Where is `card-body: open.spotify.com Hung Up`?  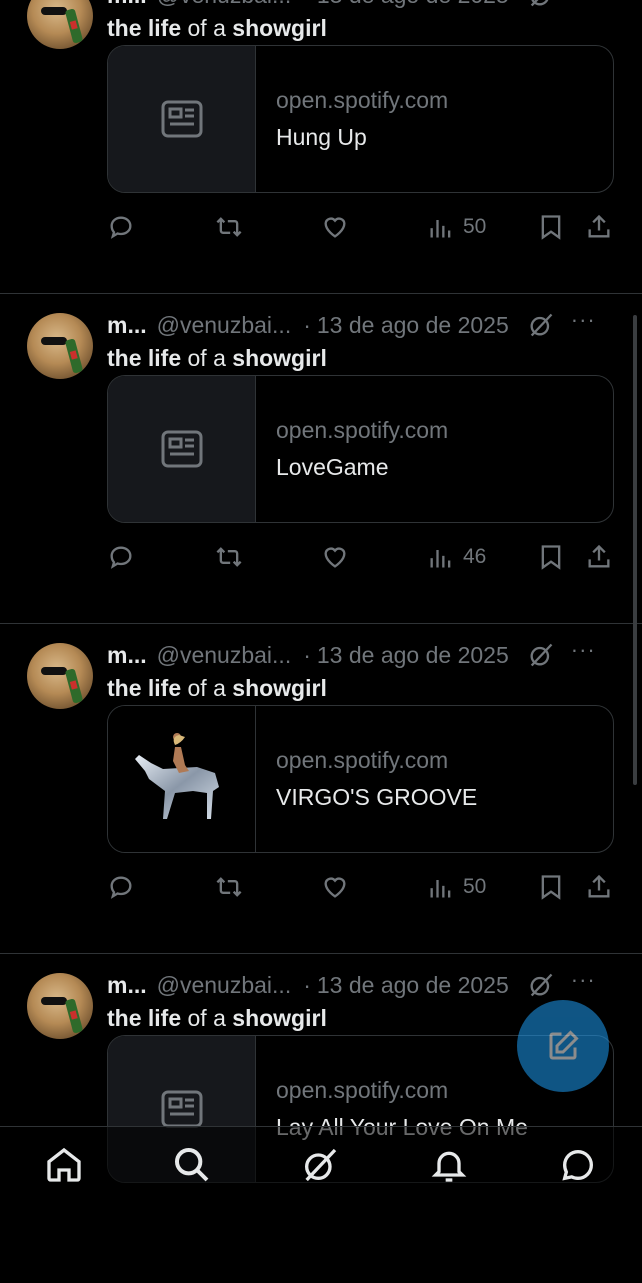
card-body: open.spotify.com Hung Up is located at coordinates (352, 119).